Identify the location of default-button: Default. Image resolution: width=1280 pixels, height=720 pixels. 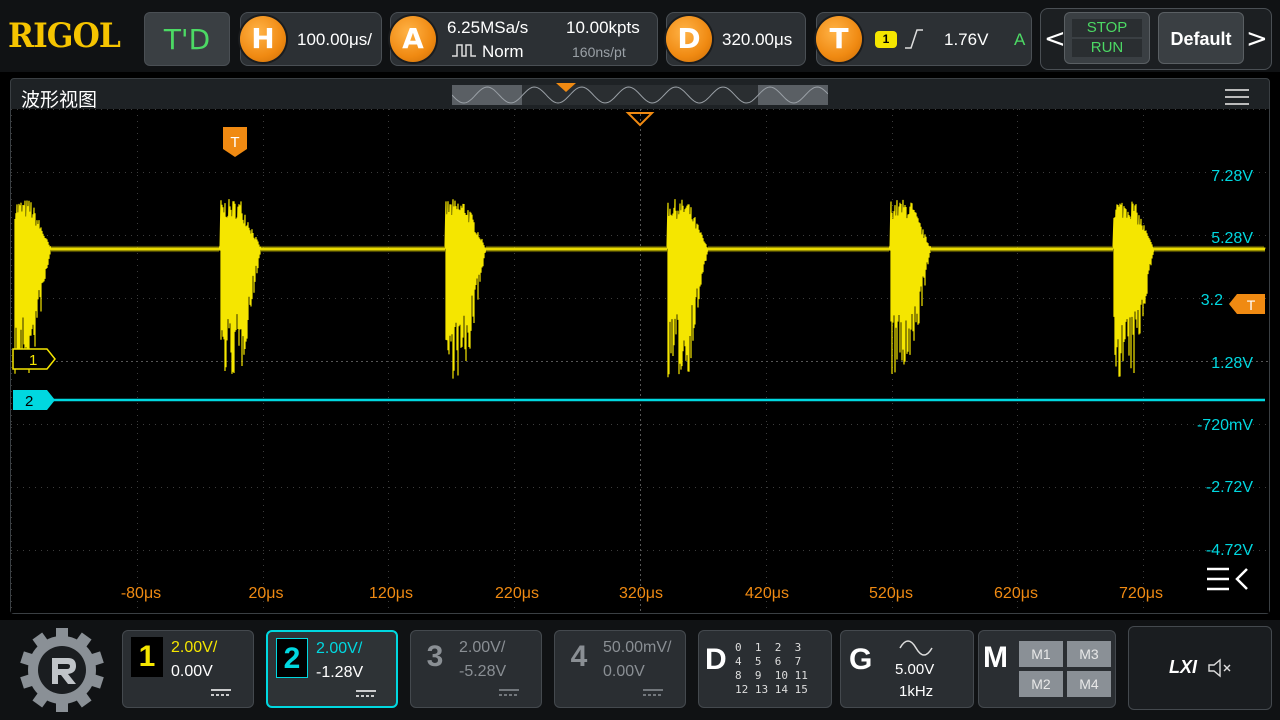
(1201, 38).